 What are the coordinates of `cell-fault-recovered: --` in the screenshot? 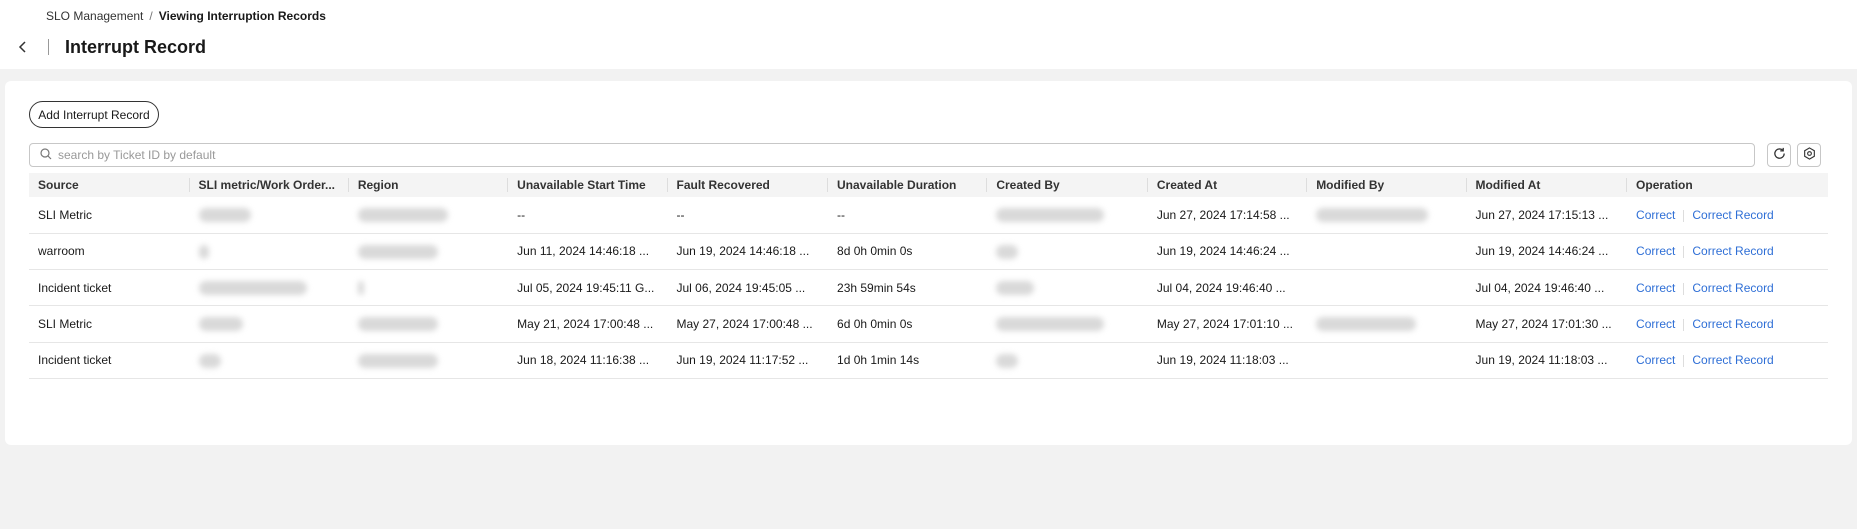 It's located at (680, 214).